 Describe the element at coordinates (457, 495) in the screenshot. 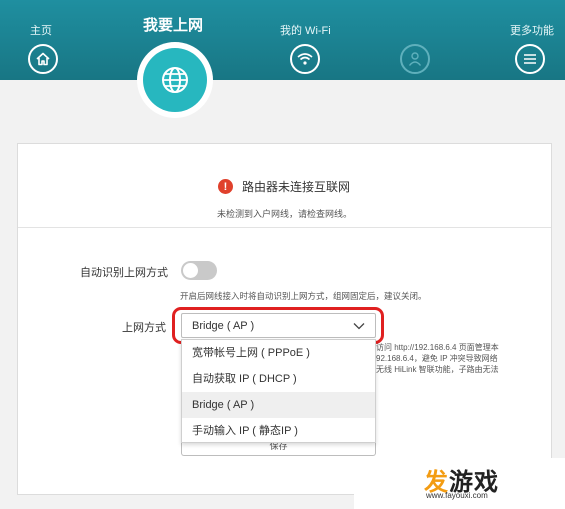

I see `watermark-url: www.fayouxi.com` at that location.